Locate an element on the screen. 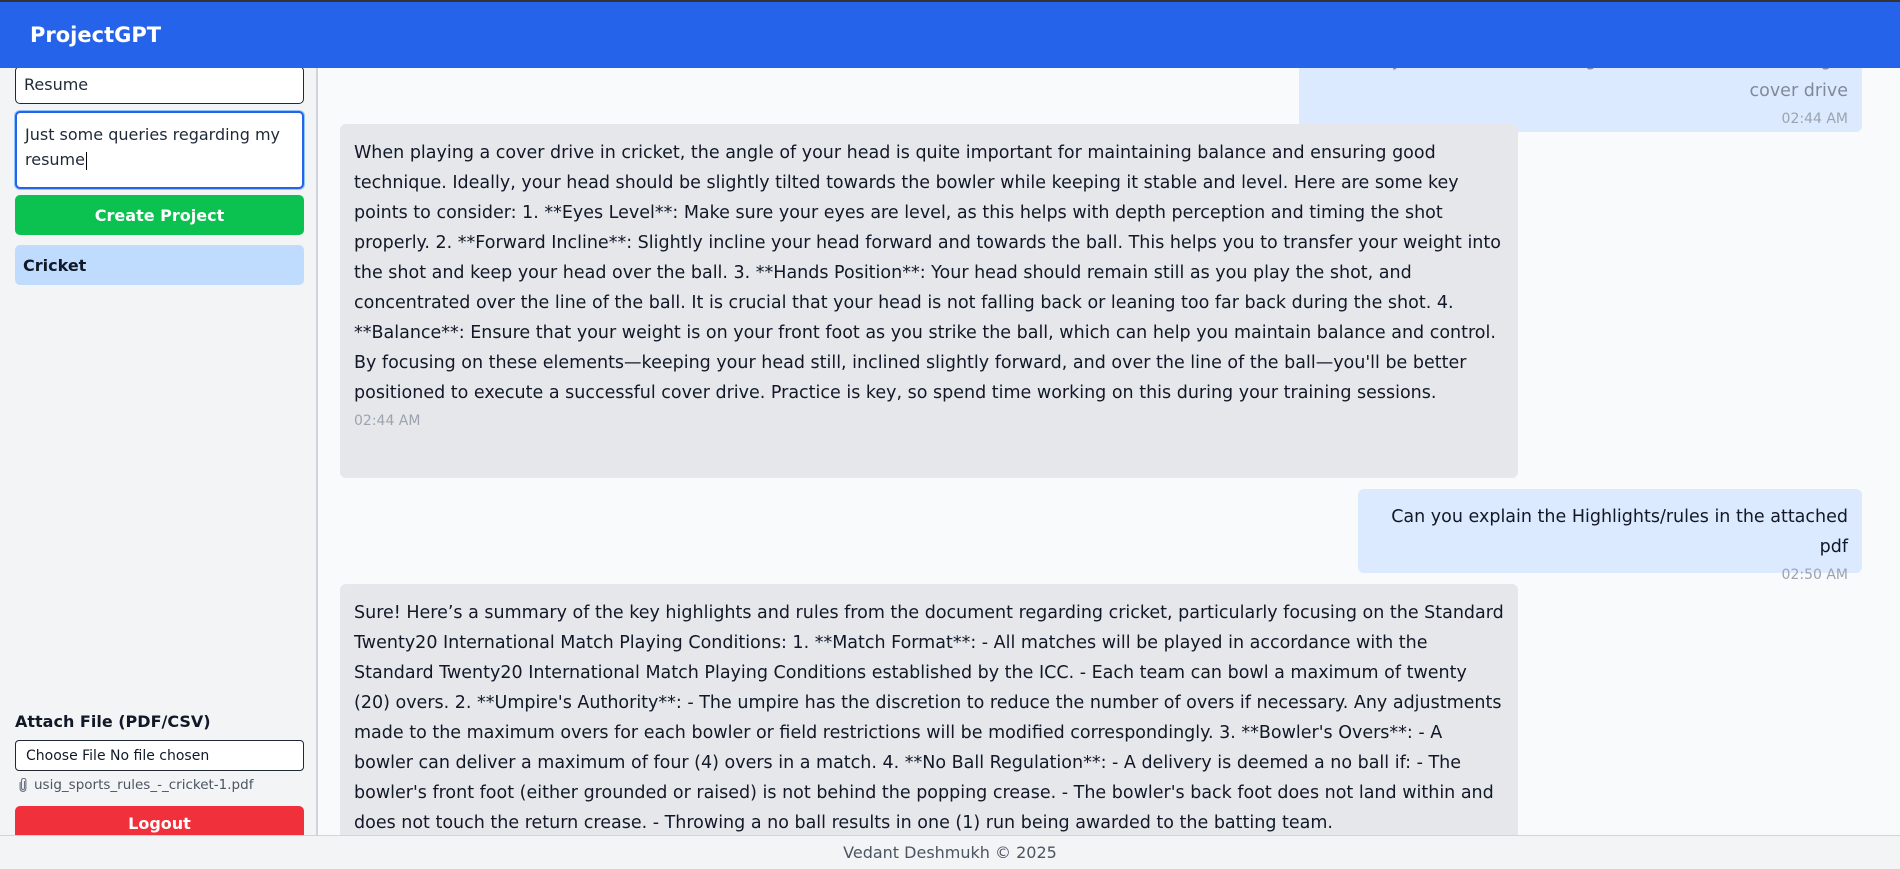  project-name-input: Resume is located at coordinates (159, 86).